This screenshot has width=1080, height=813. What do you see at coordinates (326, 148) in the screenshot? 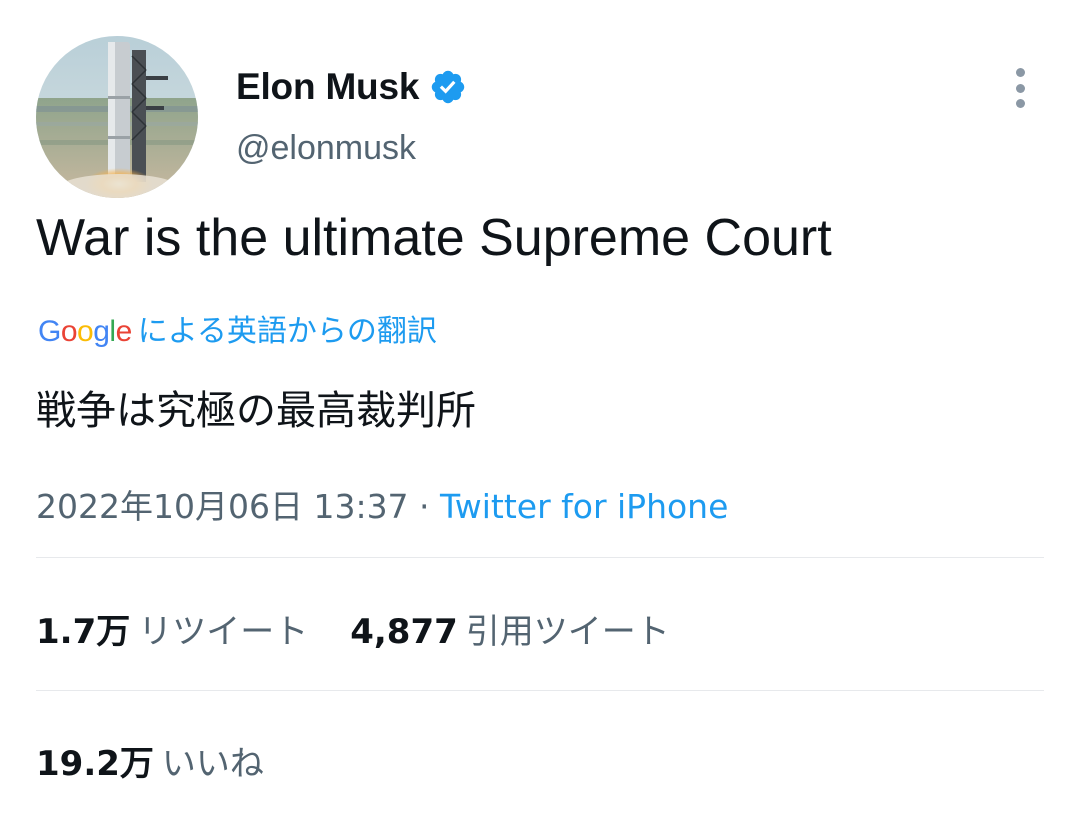
I see `author-handle: @elonmusk` at bounding box center [326, 148].